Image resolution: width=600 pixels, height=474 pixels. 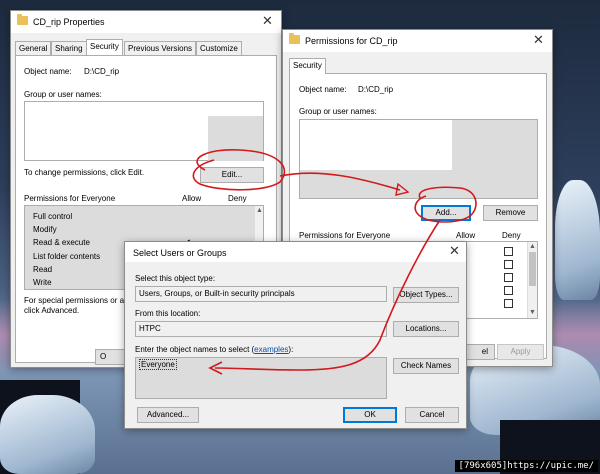 What do you see at coordinates (520, 352) in the screenshot?
I see `apply-button: Apply` at bounding box center [520, 352].